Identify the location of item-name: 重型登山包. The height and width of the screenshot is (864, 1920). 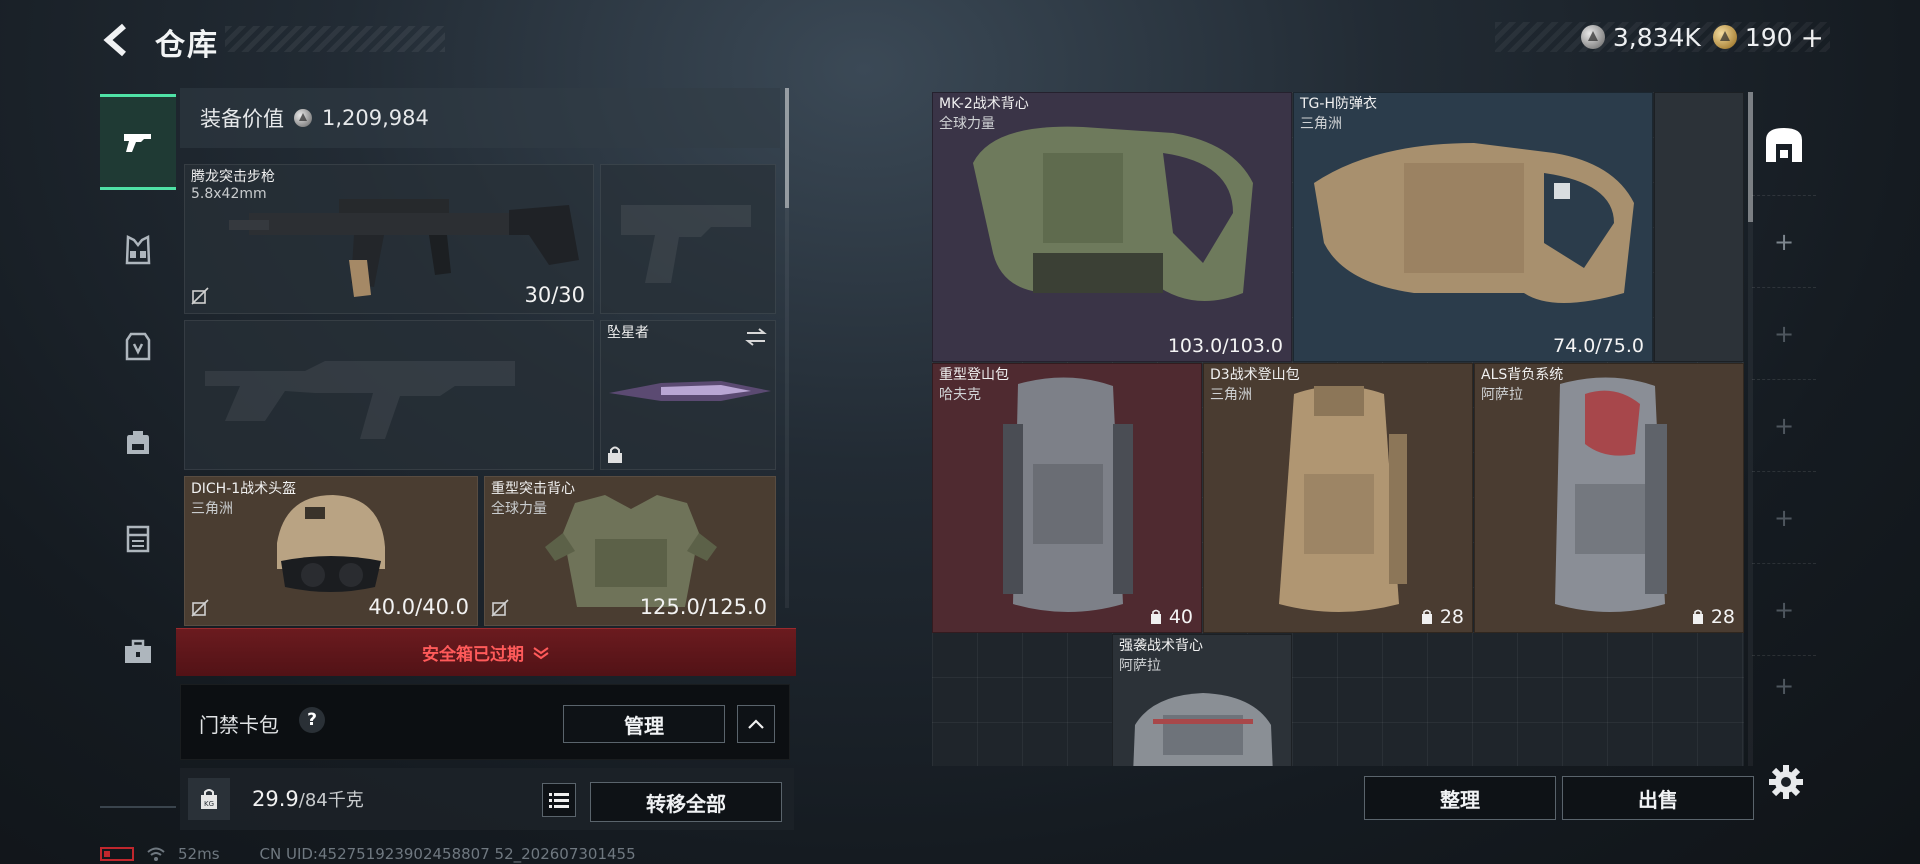
(974, 375).